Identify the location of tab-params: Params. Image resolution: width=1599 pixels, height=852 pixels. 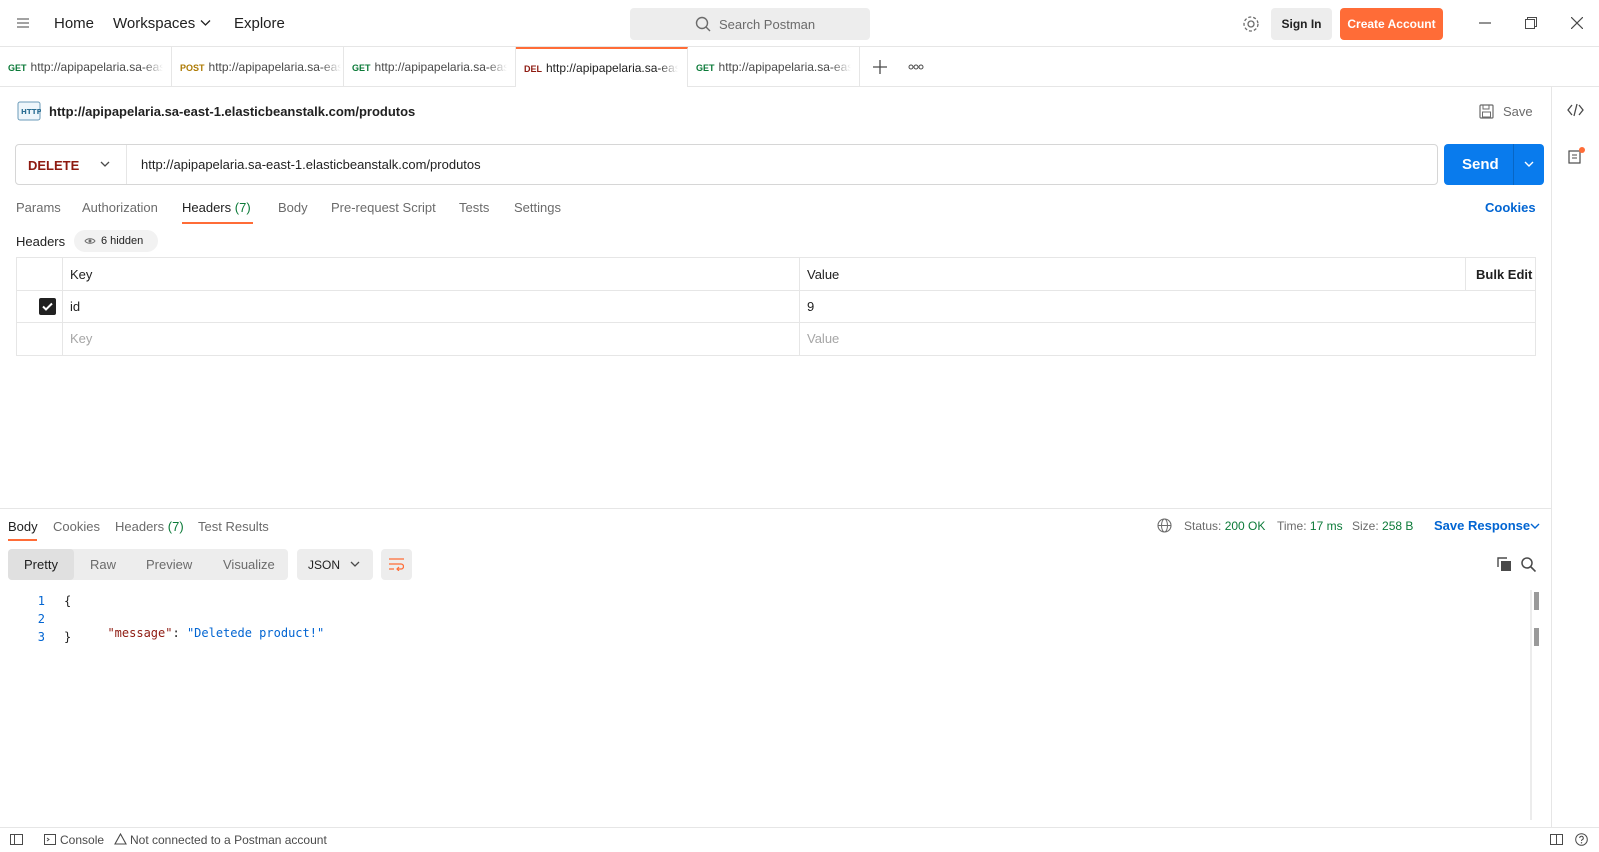
(38, 207).